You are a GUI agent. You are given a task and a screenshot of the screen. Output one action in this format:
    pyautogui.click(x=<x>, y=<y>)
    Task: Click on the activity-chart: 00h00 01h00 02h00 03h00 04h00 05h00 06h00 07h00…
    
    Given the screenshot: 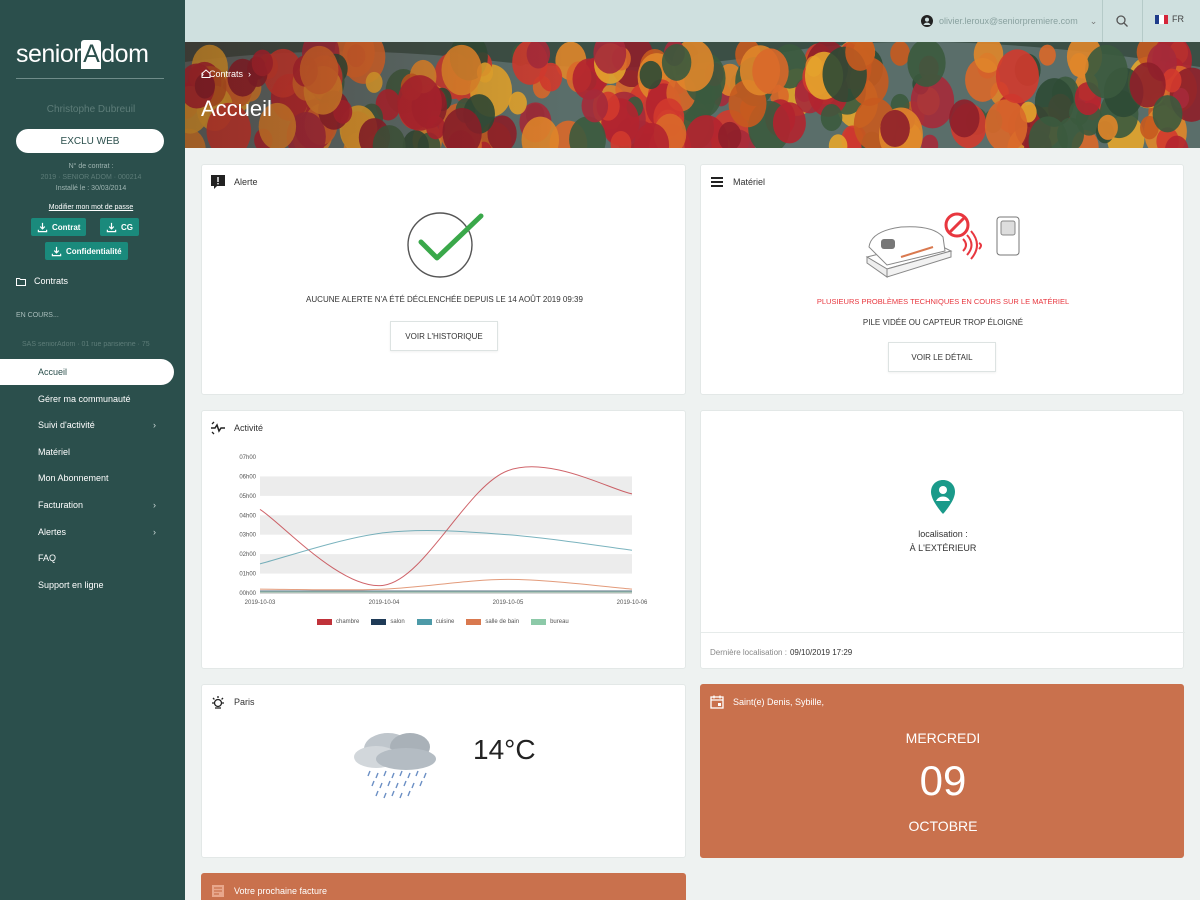 What is the action you would take?
    pyautogui.click(x=443, y=530)
    